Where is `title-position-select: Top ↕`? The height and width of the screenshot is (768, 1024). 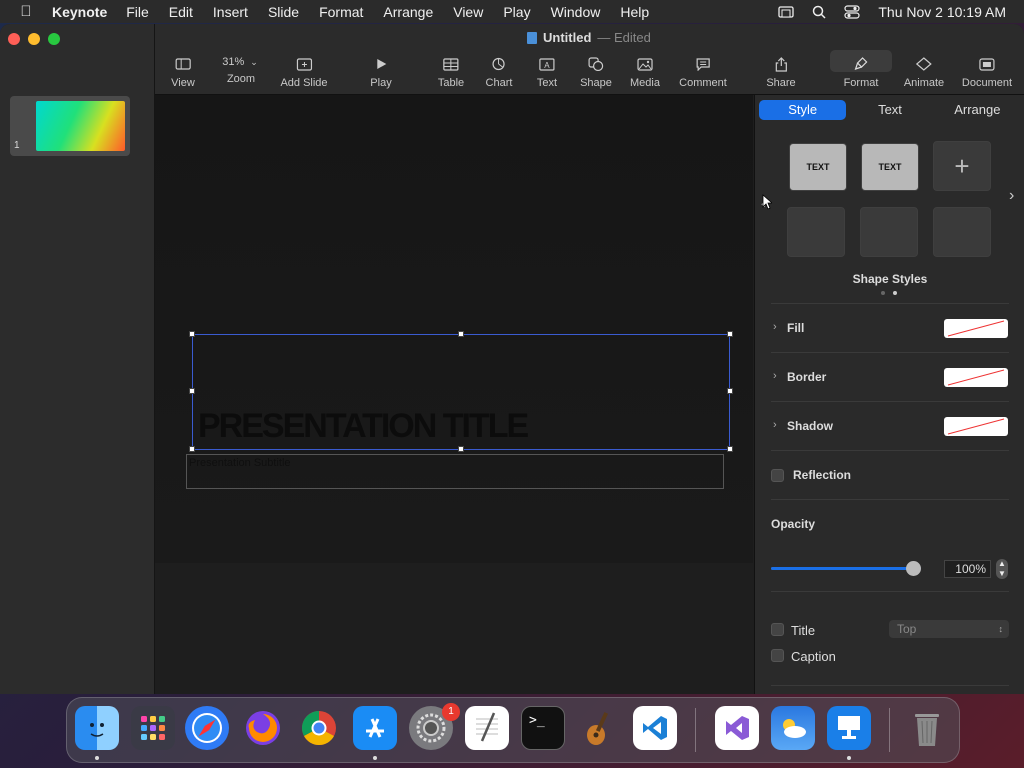 title-position-select: Top ↕ is located at coordinates (949, 629).